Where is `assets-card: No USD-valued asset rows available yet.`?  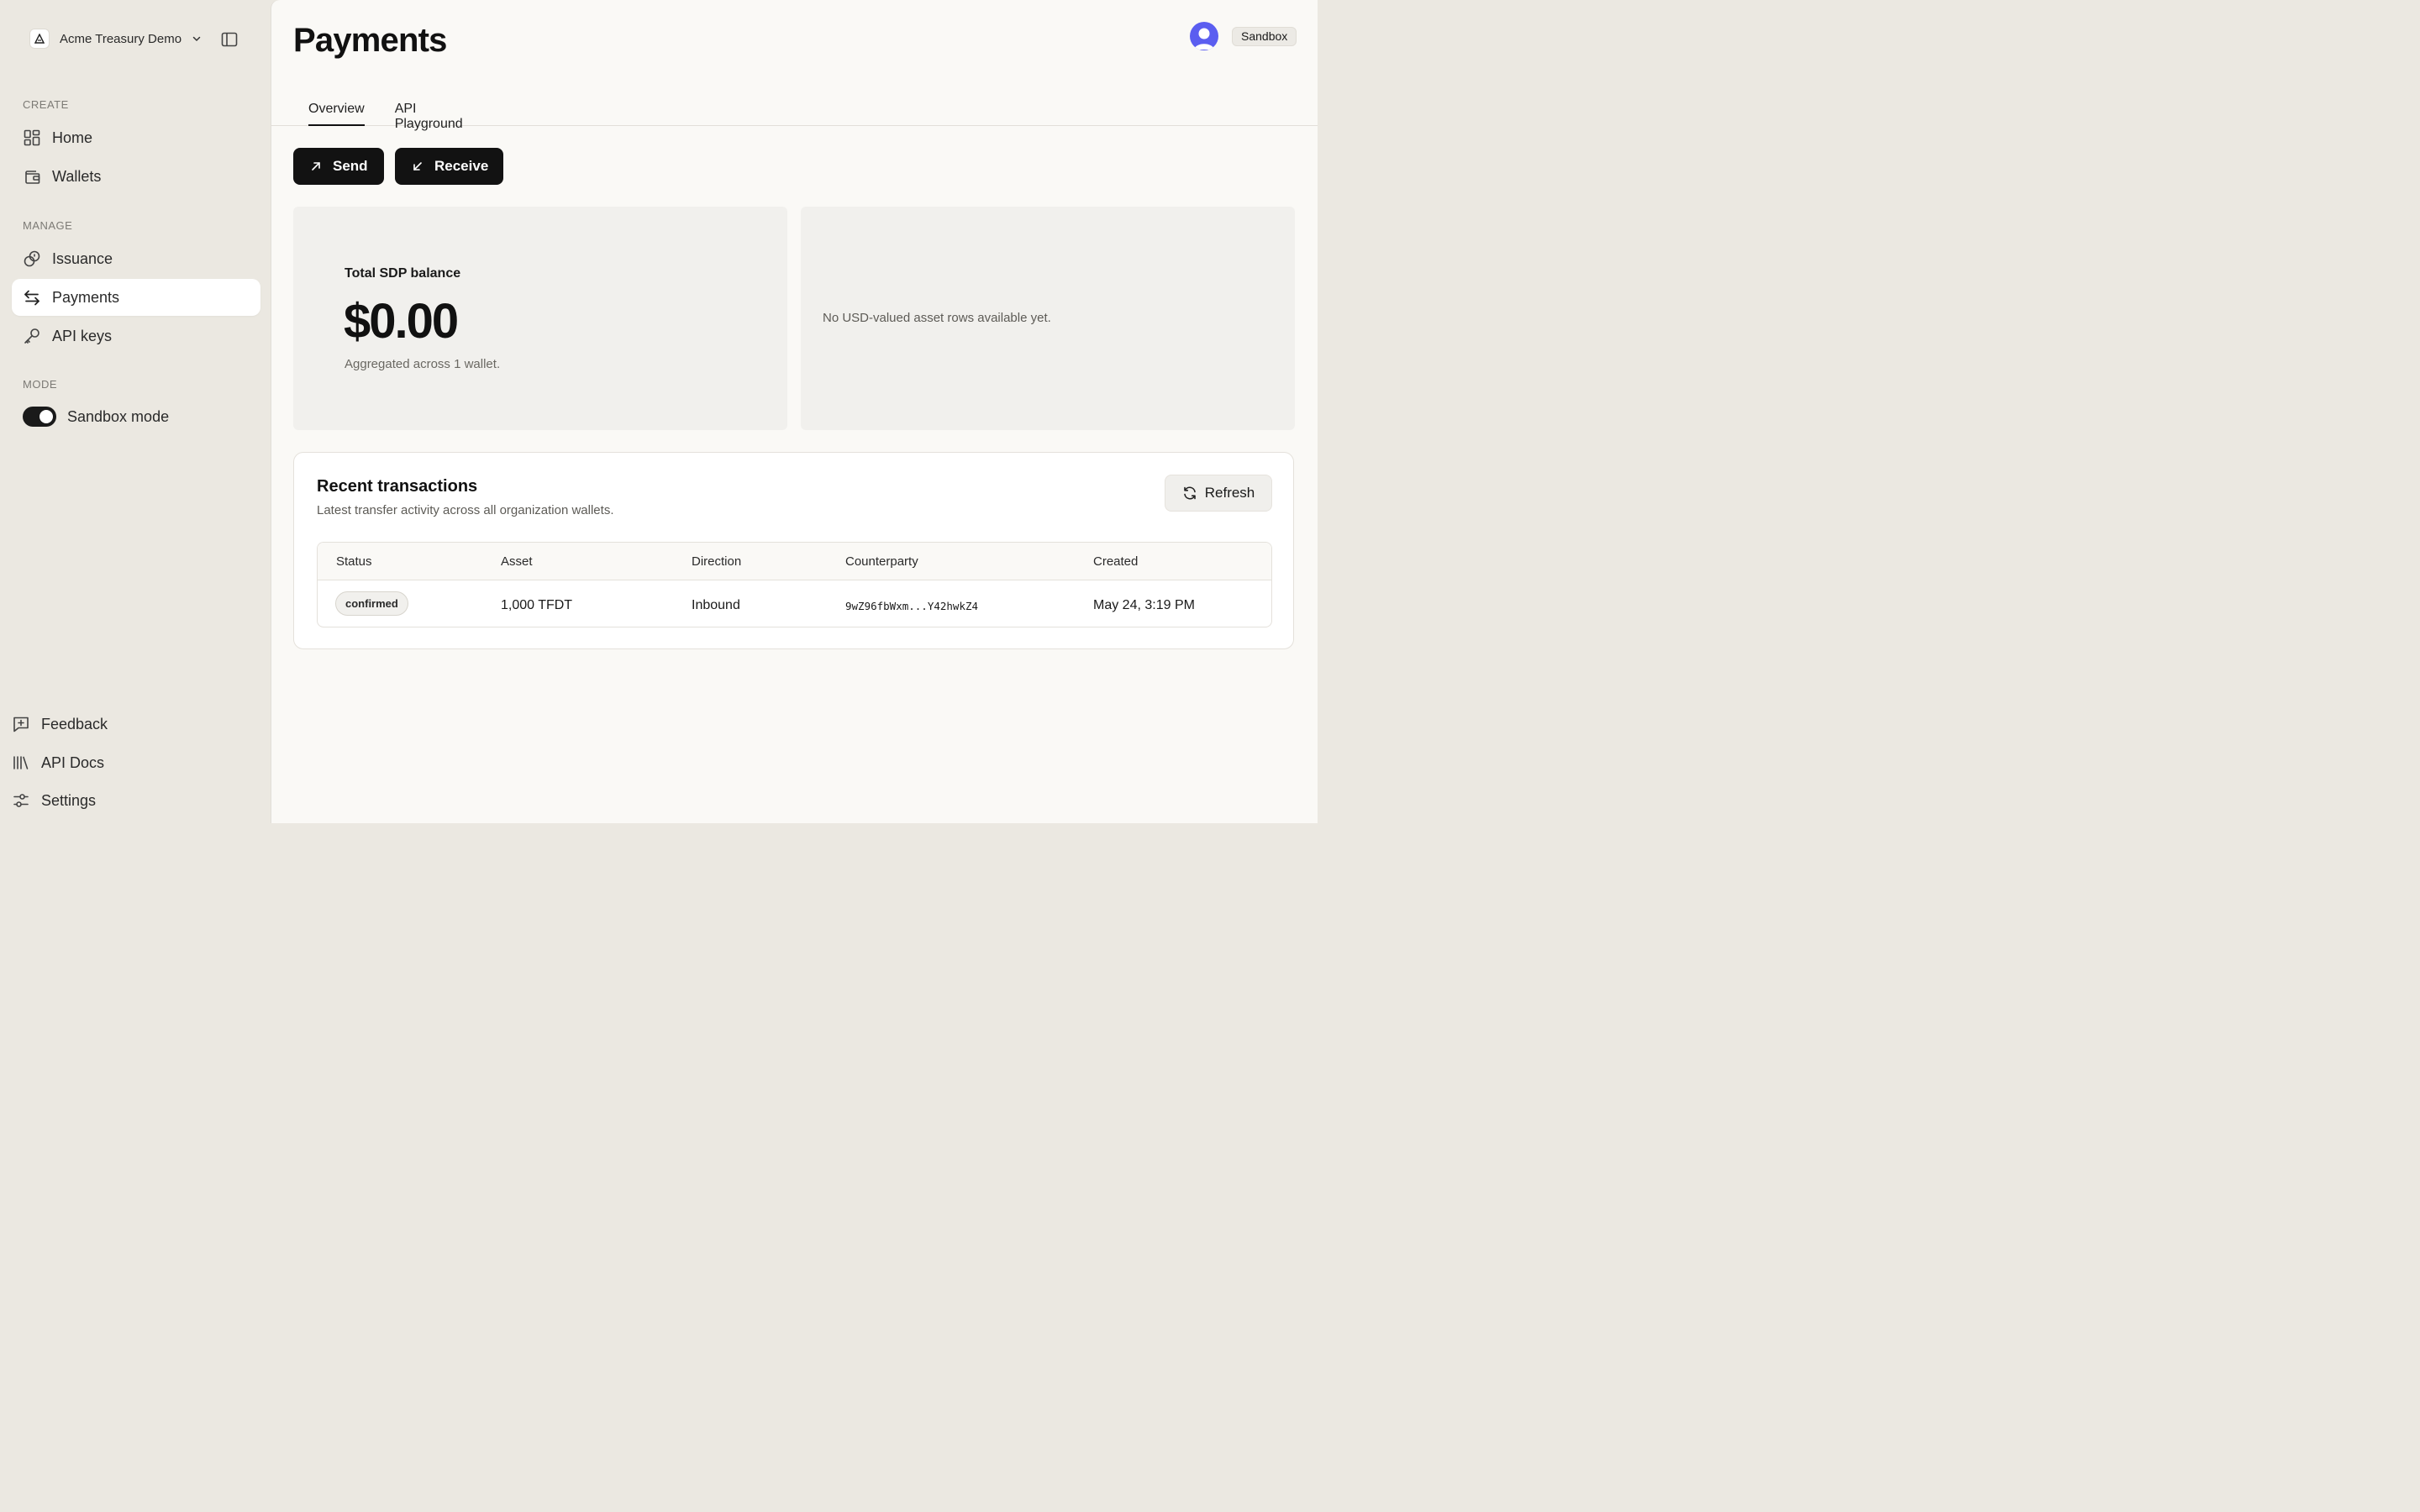
assets-card: No USD-valued asset rows available yet. is located at coordinates (1048, 318).